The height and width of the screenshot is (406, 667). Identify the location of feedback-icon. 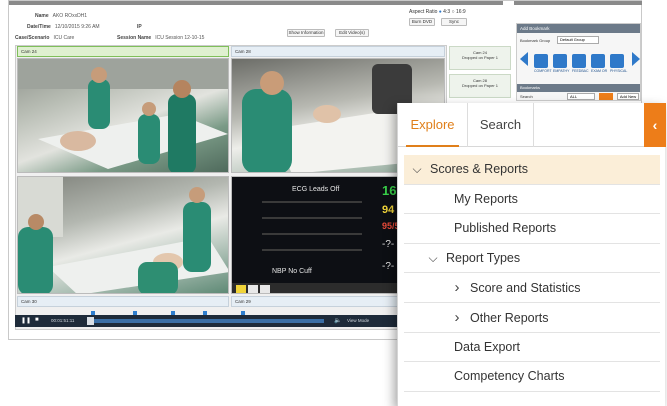
(579, 61).